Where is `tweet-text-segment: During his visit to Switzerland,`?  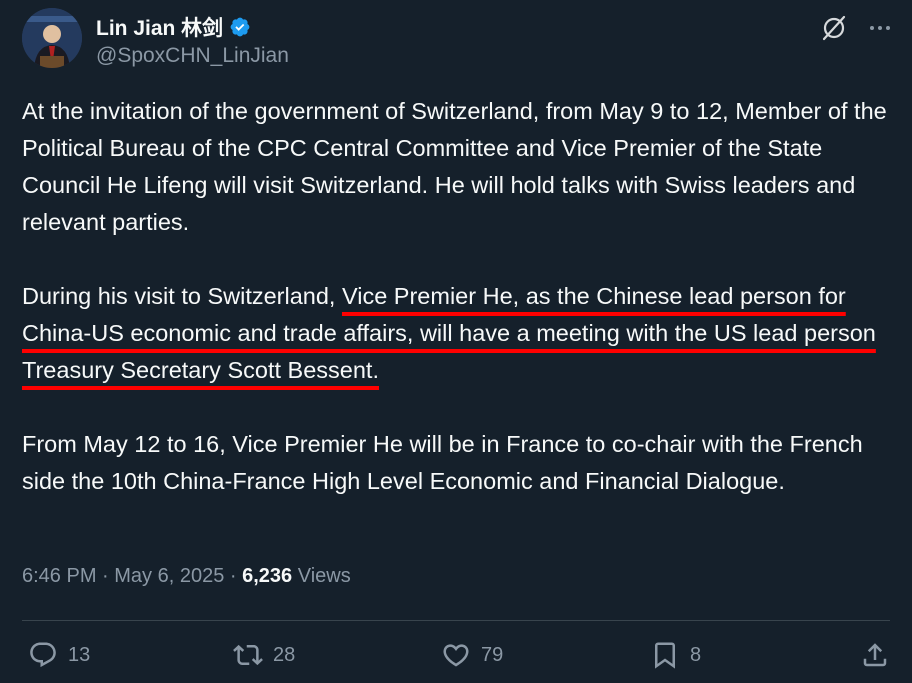
tweet-text-segment: During his visit to Switzerland, is located at coordinates (182, 296).